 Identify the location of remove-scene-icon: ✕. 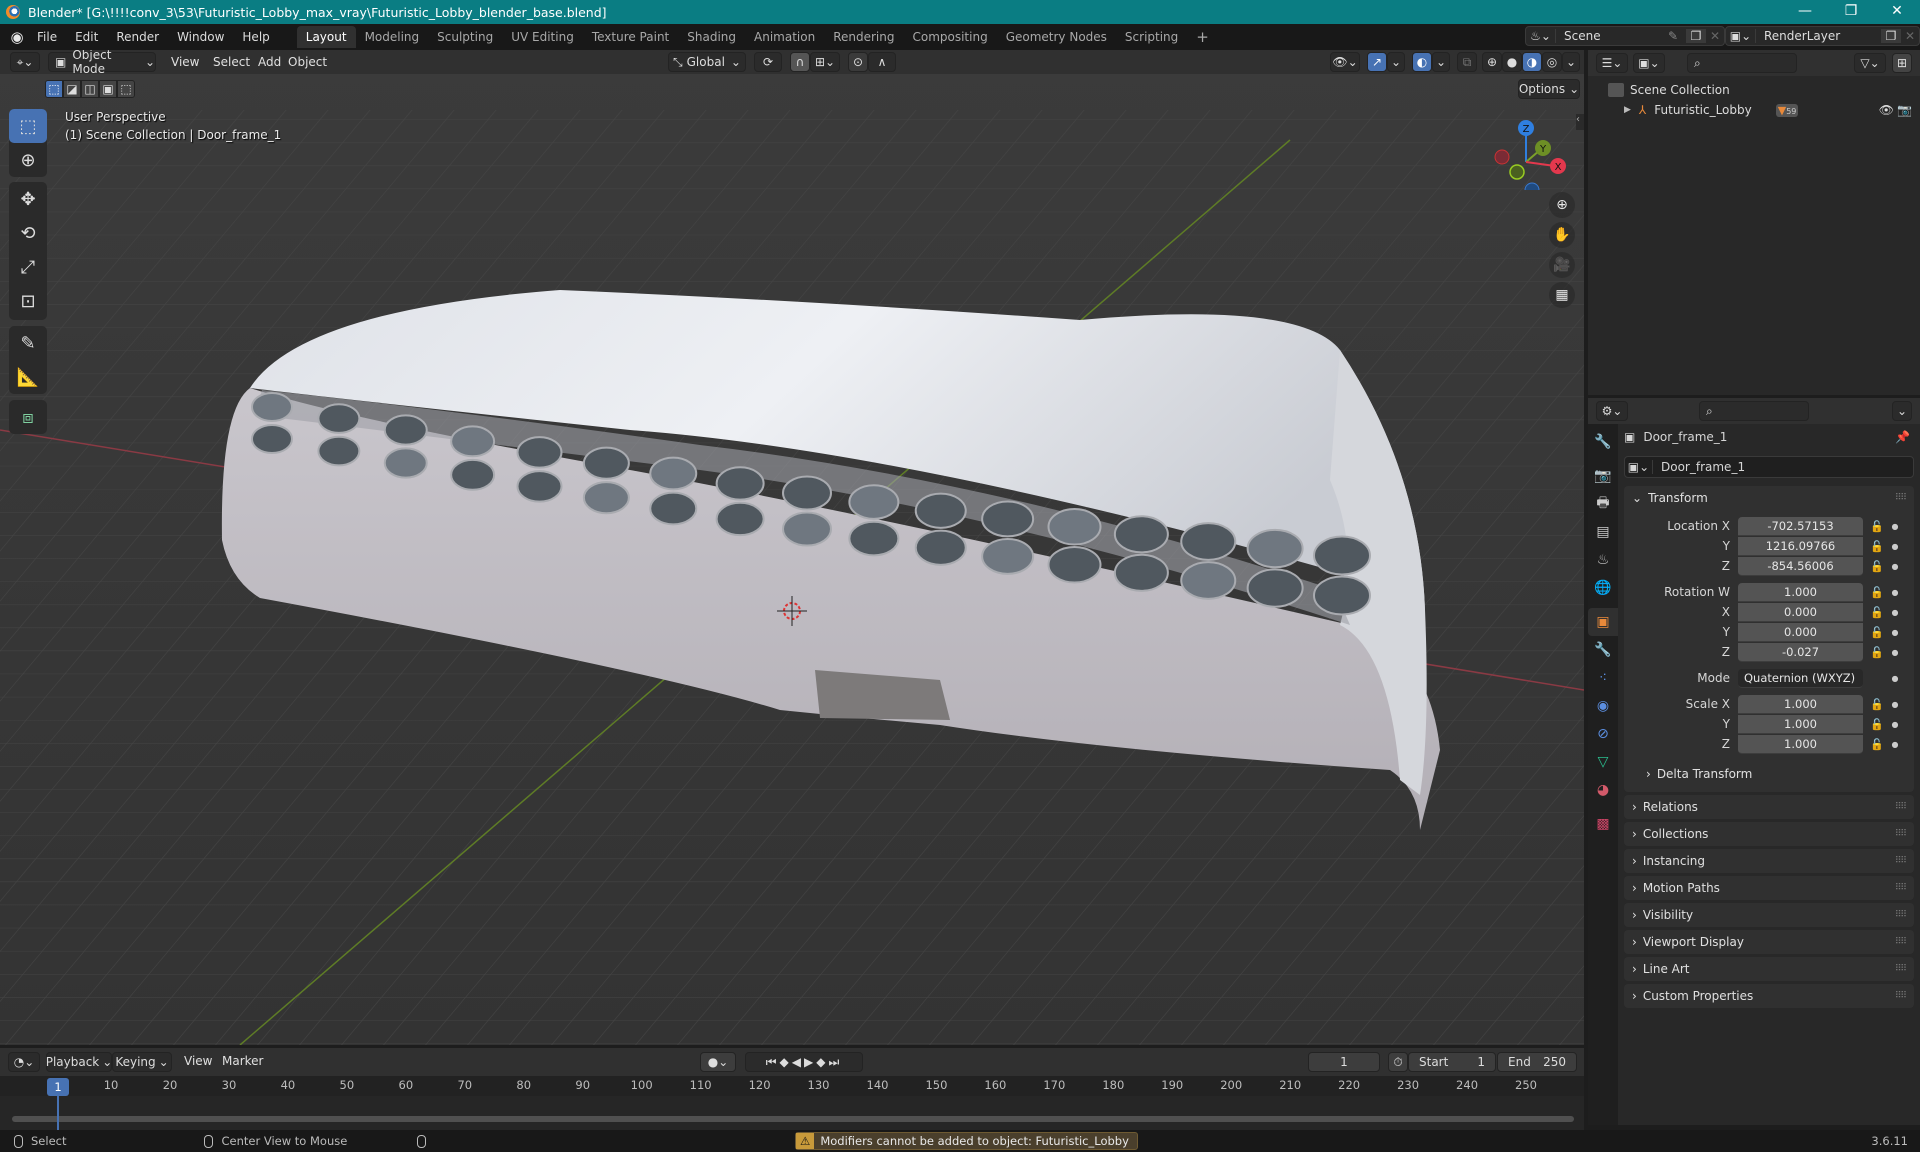
(1715, 36).